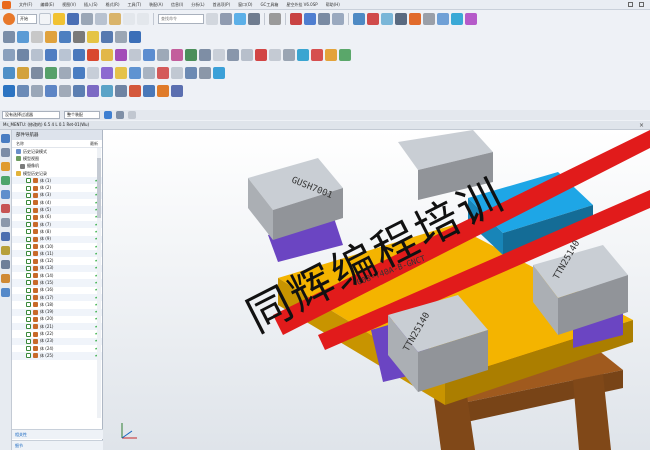 The image size is (650, 450). Describe the element at coordinates (443, 19) in the screenshot. I see `snap-icon` at that location.